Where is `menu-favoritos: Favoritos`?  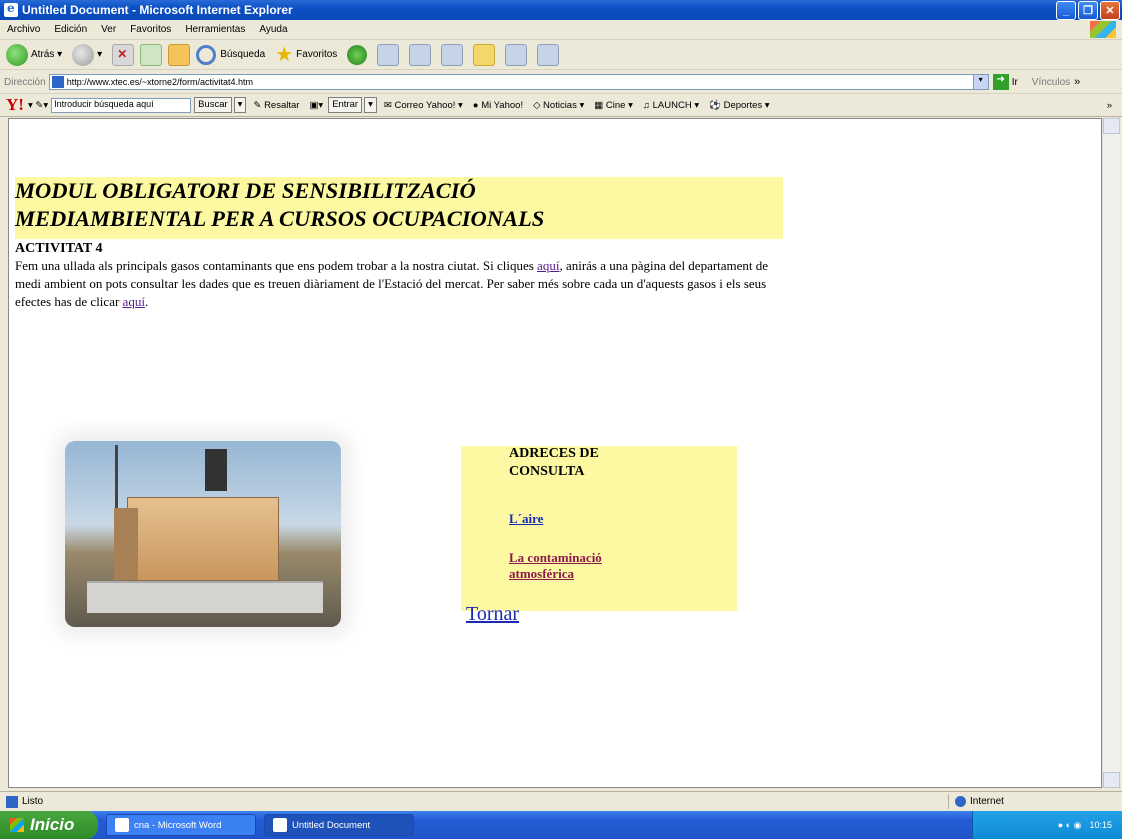 menu-favoritos: Favoritos is located at coordinates (150, 29).